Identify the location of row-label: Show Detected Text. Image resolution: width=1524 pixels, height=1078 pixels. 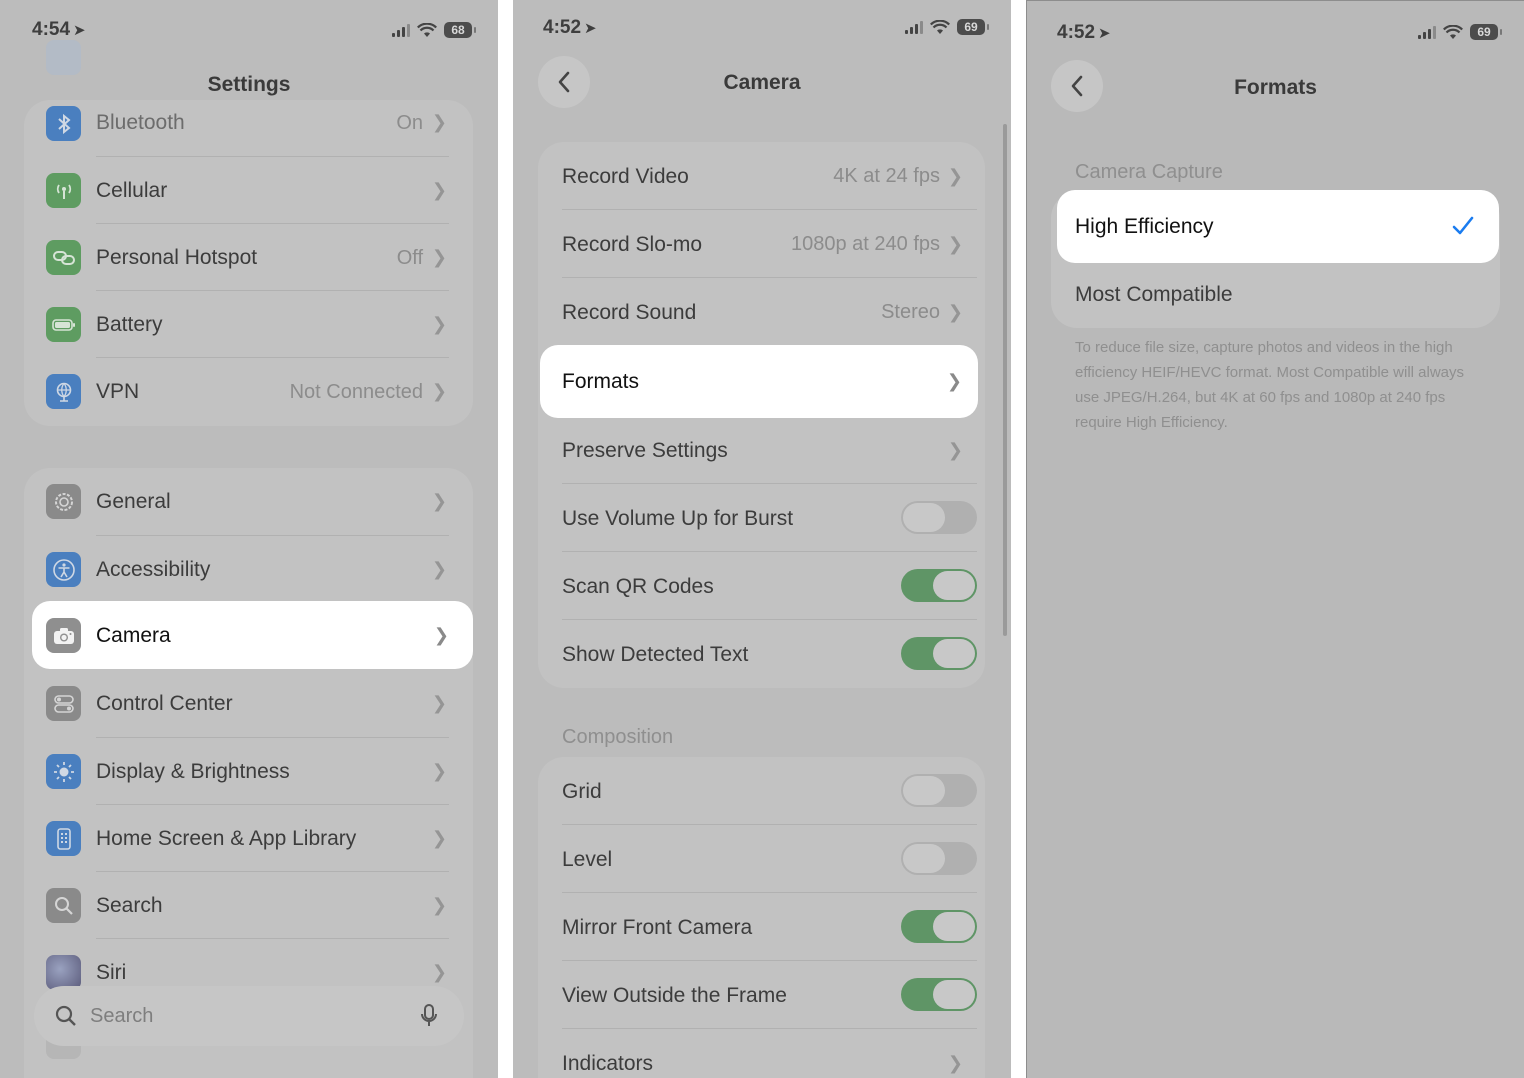
(655, 654).